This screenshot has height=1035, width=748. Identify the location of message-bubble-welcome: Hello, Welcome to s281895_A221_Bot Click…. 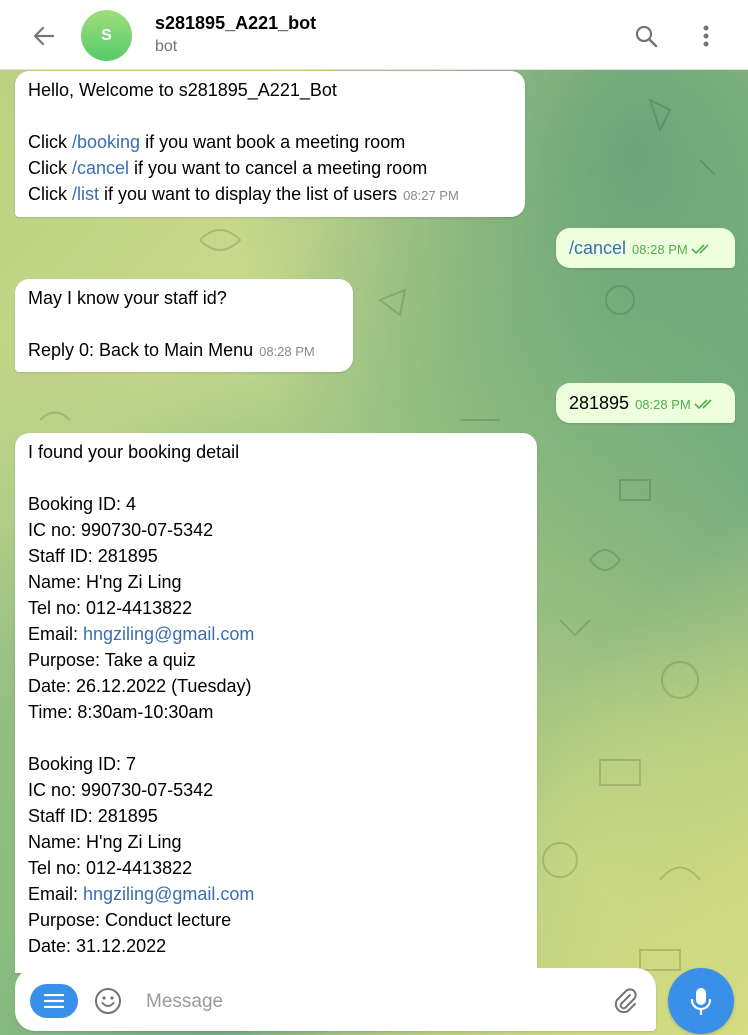
(270, 144).